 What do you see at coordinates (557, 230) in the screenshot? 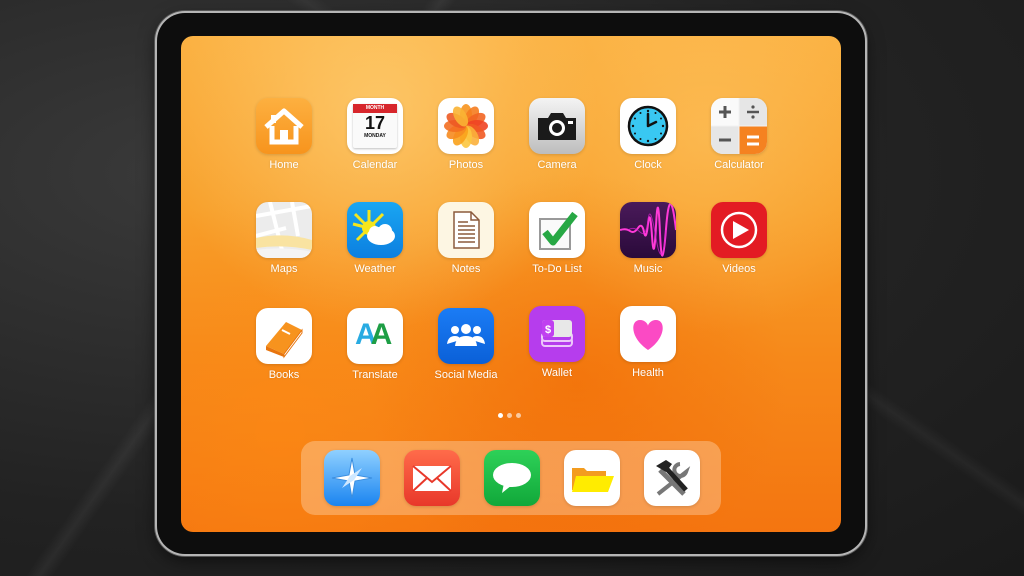
I see `checkbox-icon` at bounding box center [557, 230].